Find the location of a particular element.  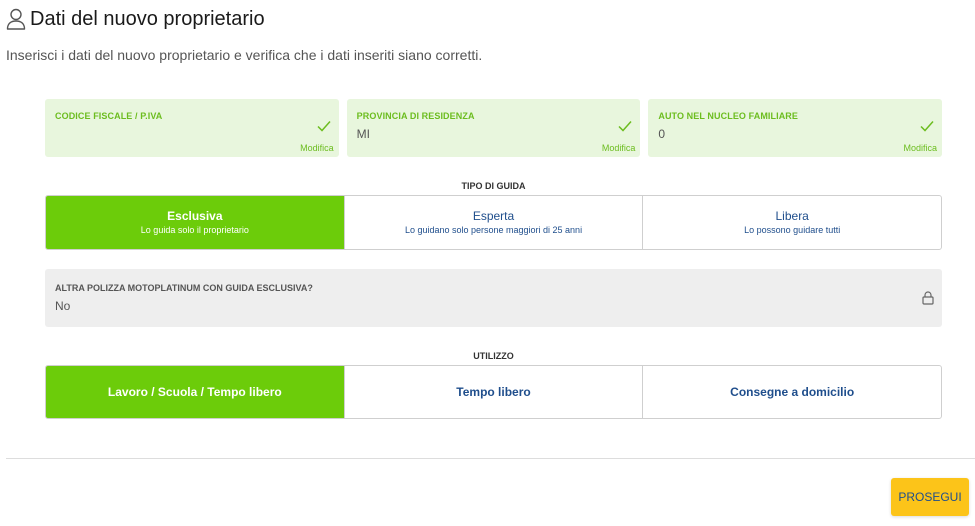

option-consegne-domicilio: Consegne a domicilio is located at coordinates (791, 392).